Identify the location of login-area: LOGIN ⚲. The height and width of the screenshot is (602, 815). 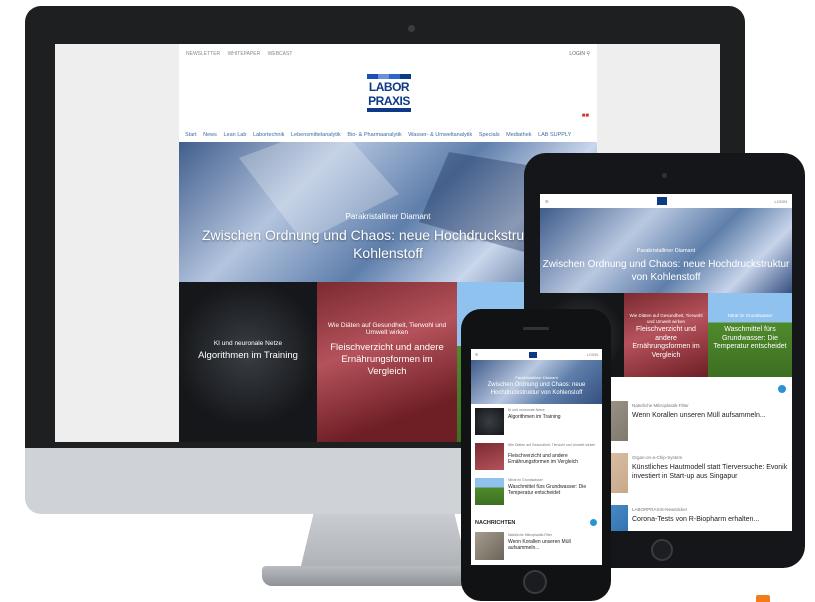
(579, 54).